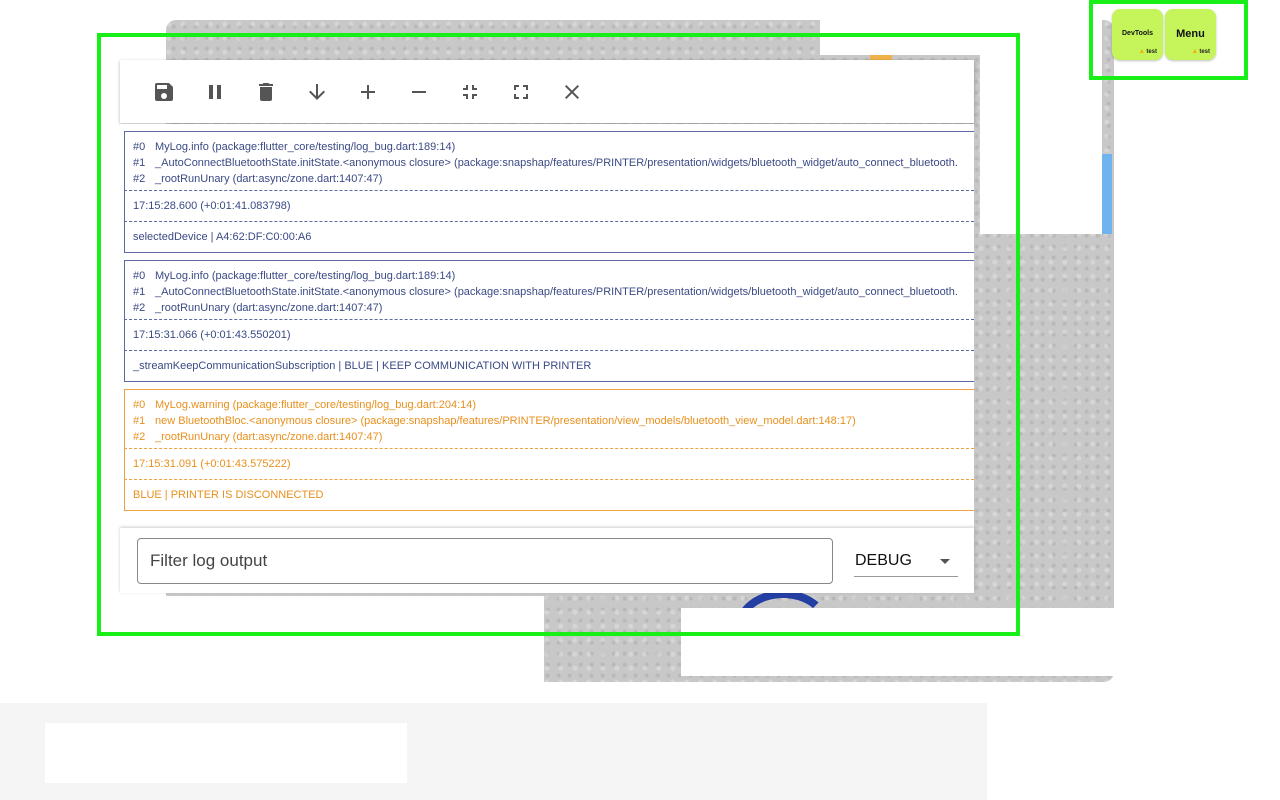 This screenshot has height=800, width=1280. I want to click on arrow-down-icon, so click(317, 91).